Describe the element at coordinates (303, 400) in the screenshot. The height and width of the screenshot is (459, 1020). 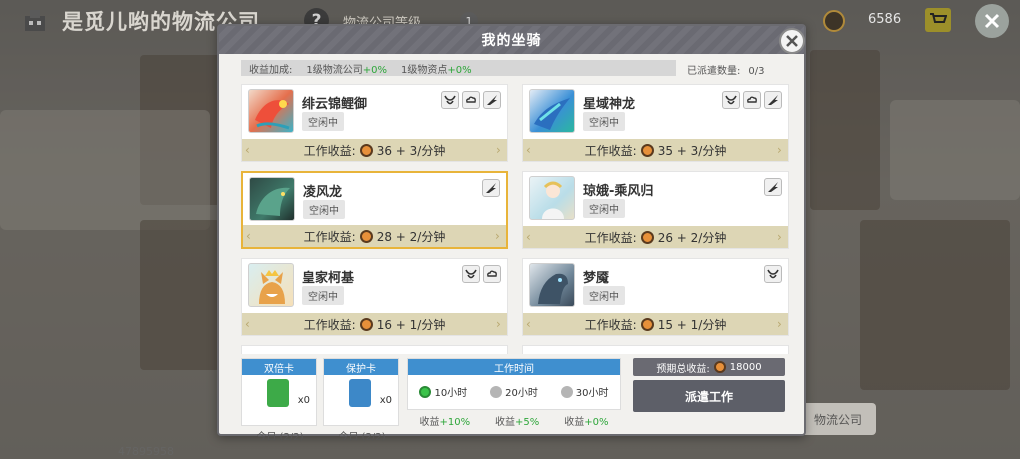
I see `double-card-qty: x0` at that location.